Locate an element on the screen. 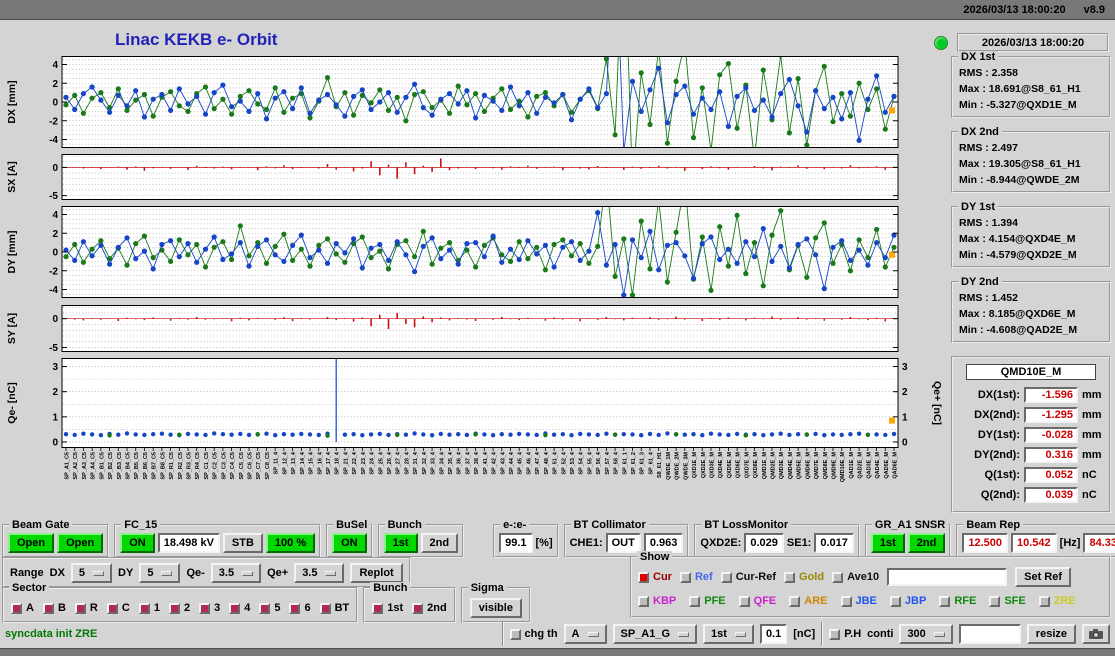 This screenshot has height=656, width=1115. ph-checkbox: P.H is located at coordinates (845, 634).